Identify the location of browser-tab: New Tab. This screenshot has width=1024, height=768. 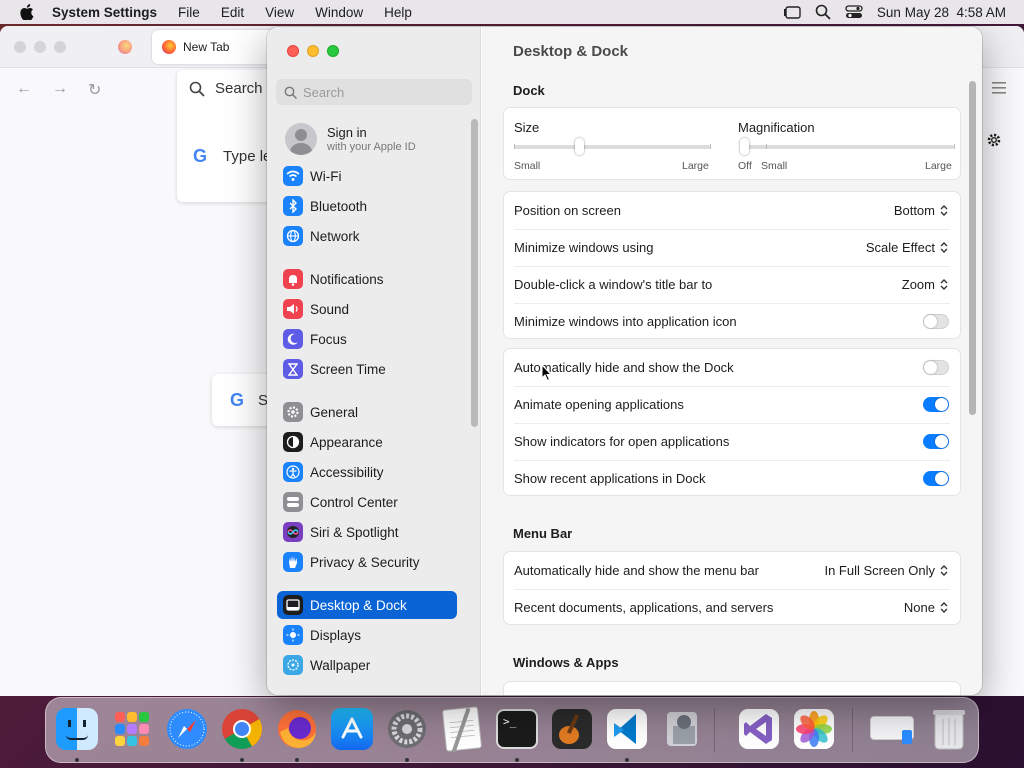
(217, 47).